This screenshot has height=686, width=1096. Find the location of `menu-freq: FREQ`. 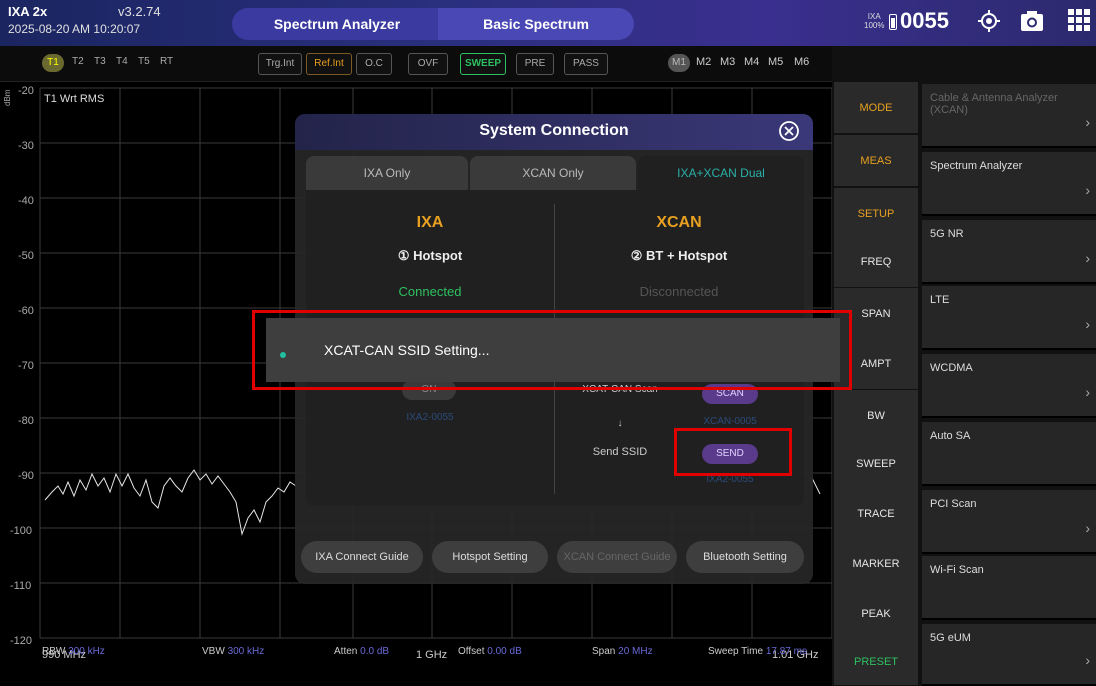

menu-freq: FREQ is located at coordinates (876, 262).